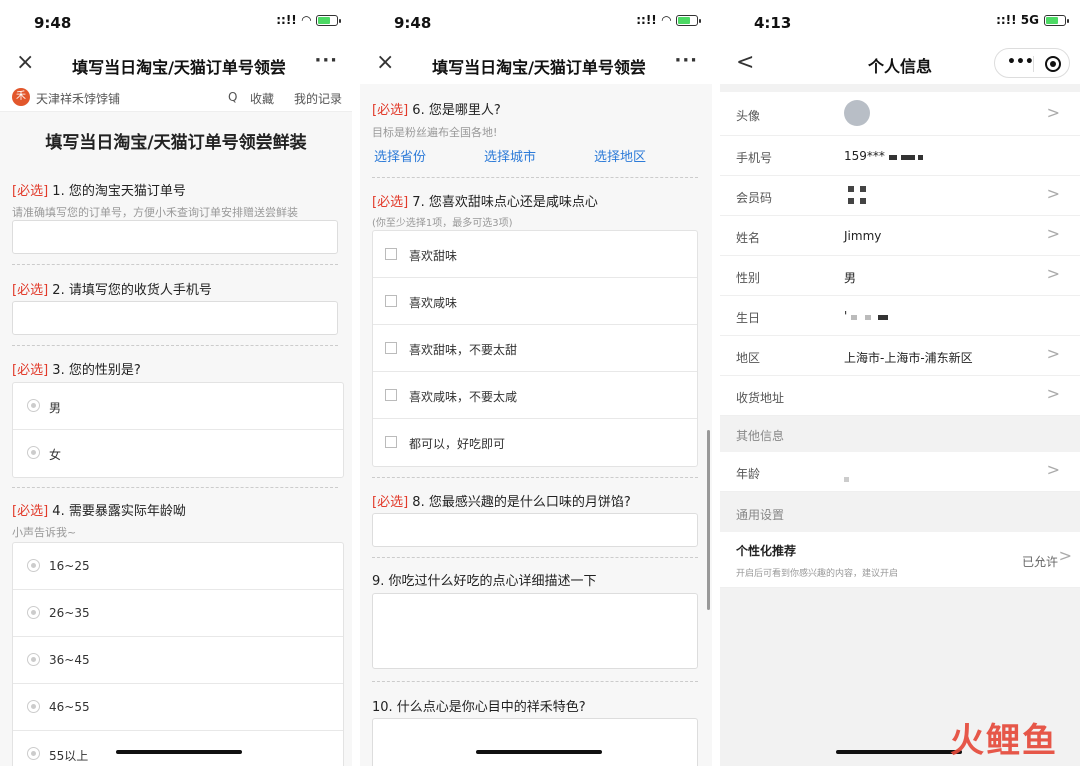 The height and width of the screenshot is (766, 1080). I want to click on option-flavor: 喜欢咸味, so click(535, 301).